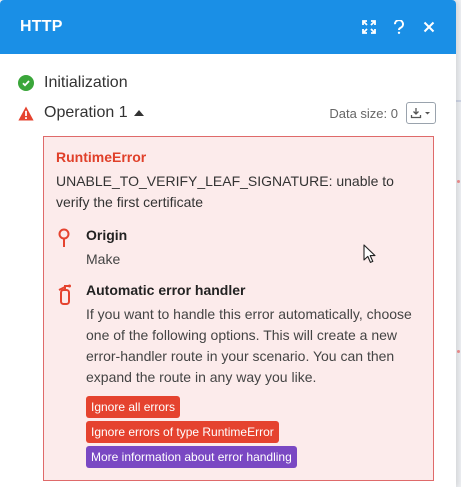 Image resolution: width=461 pixels, height=487 pixels. I want to click on help-button, so click(399, 27).